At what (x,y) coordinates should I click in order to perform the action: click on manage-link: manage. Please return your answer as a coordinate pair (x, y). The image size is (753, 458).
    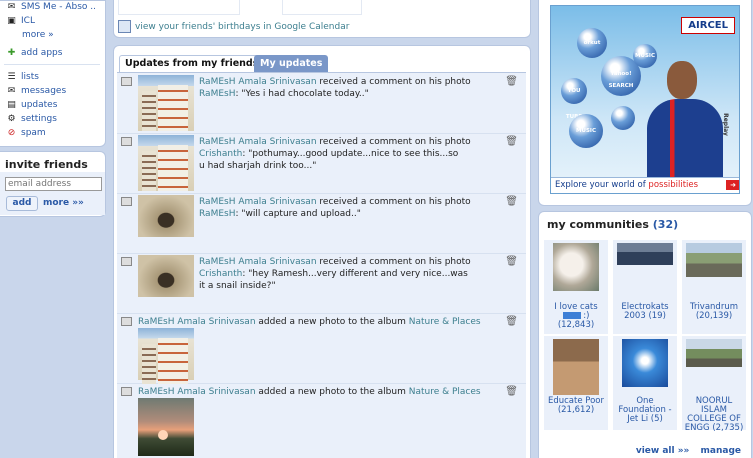
    Looking at the image, I should click on (721, 451).